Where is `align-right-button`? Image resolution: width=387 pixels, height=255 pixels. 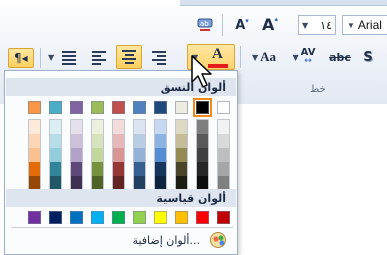 align-right-button is located at coordinates (159, 58).